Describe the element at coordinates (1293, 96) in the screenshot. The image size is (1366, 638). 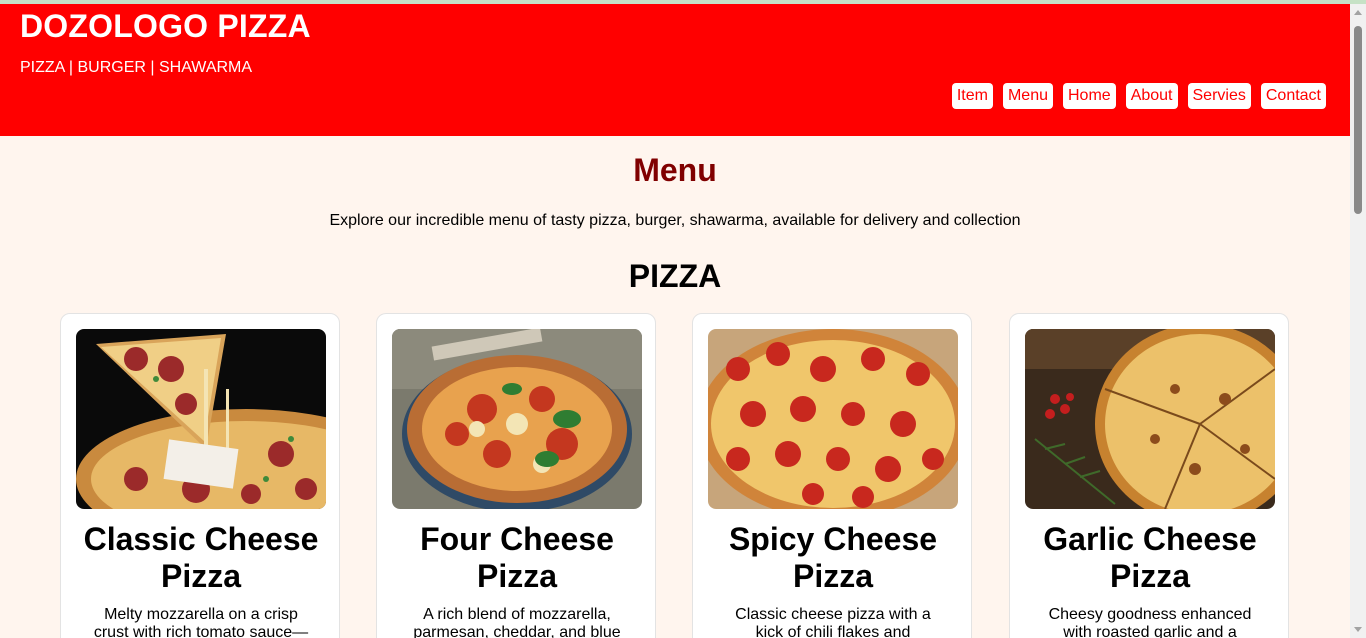
I see `nav-item-contact: Contact` at that location.